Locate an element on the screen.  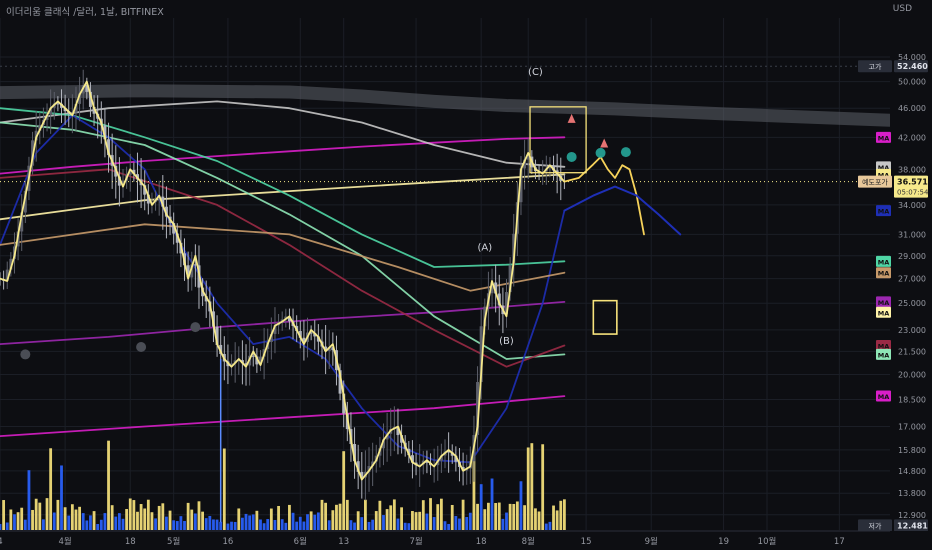
y-tick-label: 27.000 is located at coordinates (912, 279).